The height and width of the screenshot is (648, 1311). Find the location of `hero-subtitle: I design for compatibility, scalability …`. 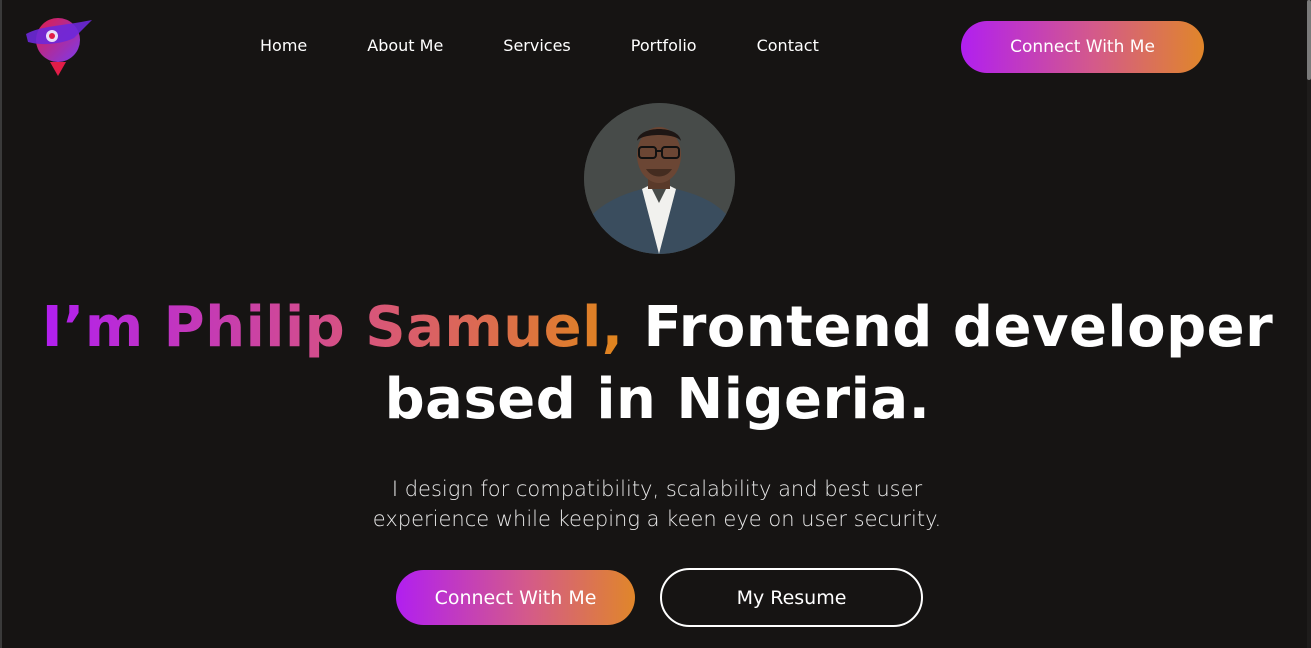

hero-subtitle: I design for compatibility, scalability … is located at coordinates (657, 504).